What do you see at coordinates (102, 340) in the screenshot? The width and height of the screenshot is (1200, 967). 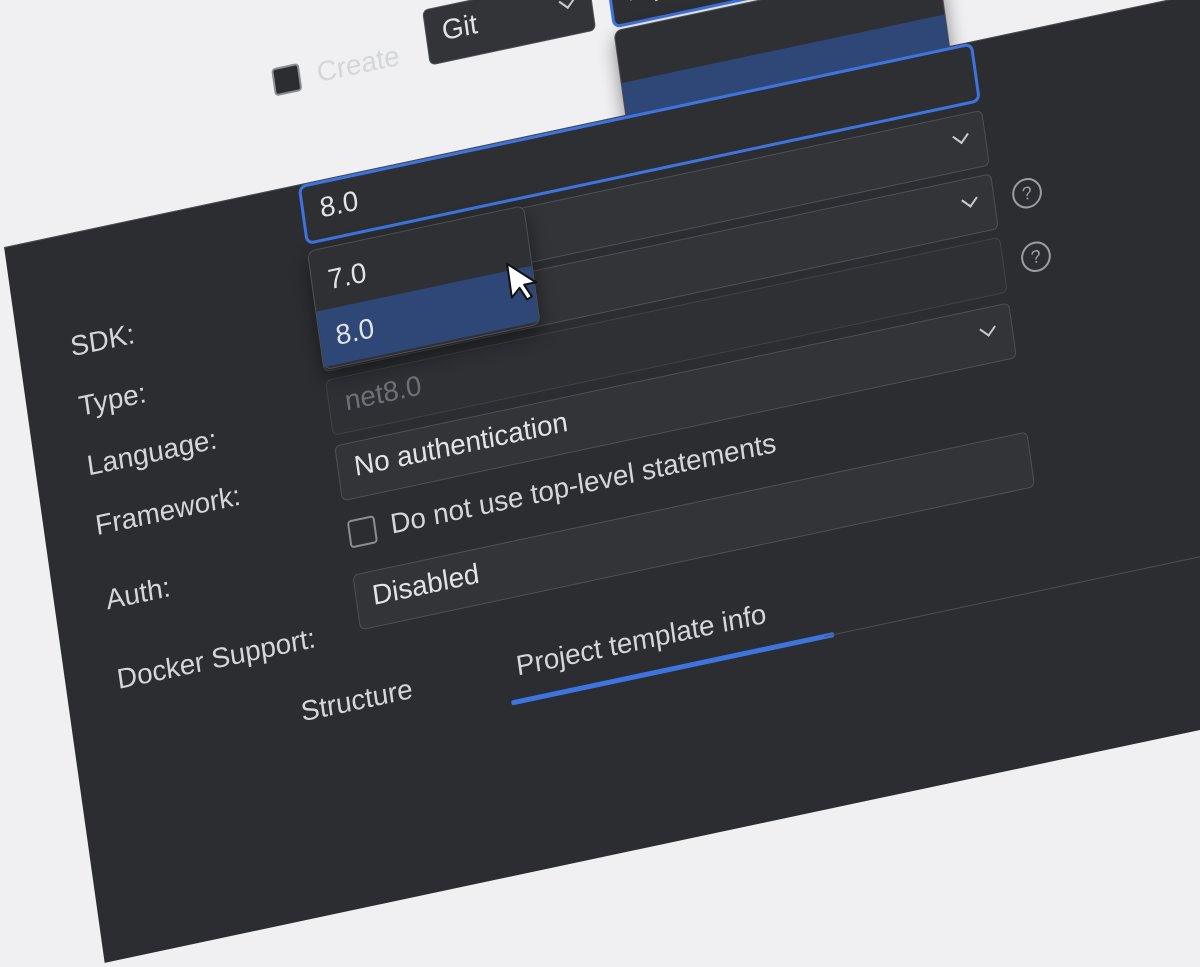 I see `sdk-label: SDK:` at bounding box center [102, 340].